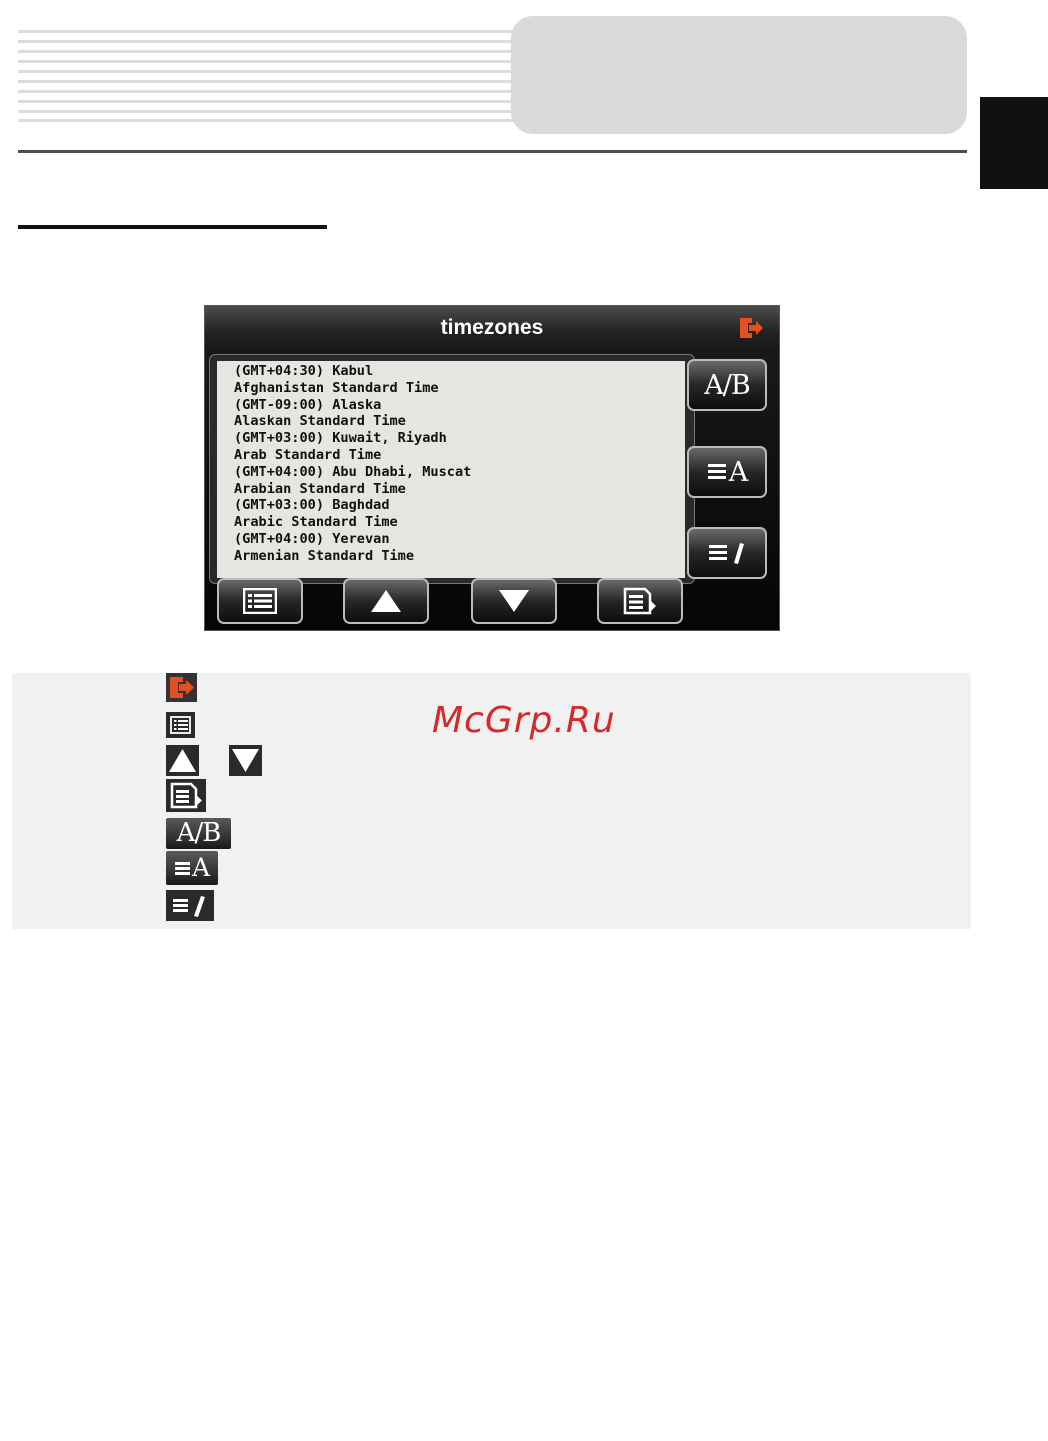  What do you see at coordinates (201, 867) in the screenshot?
I see `sort-alpha-legend-letter: A` at bounding box center [201, 867].